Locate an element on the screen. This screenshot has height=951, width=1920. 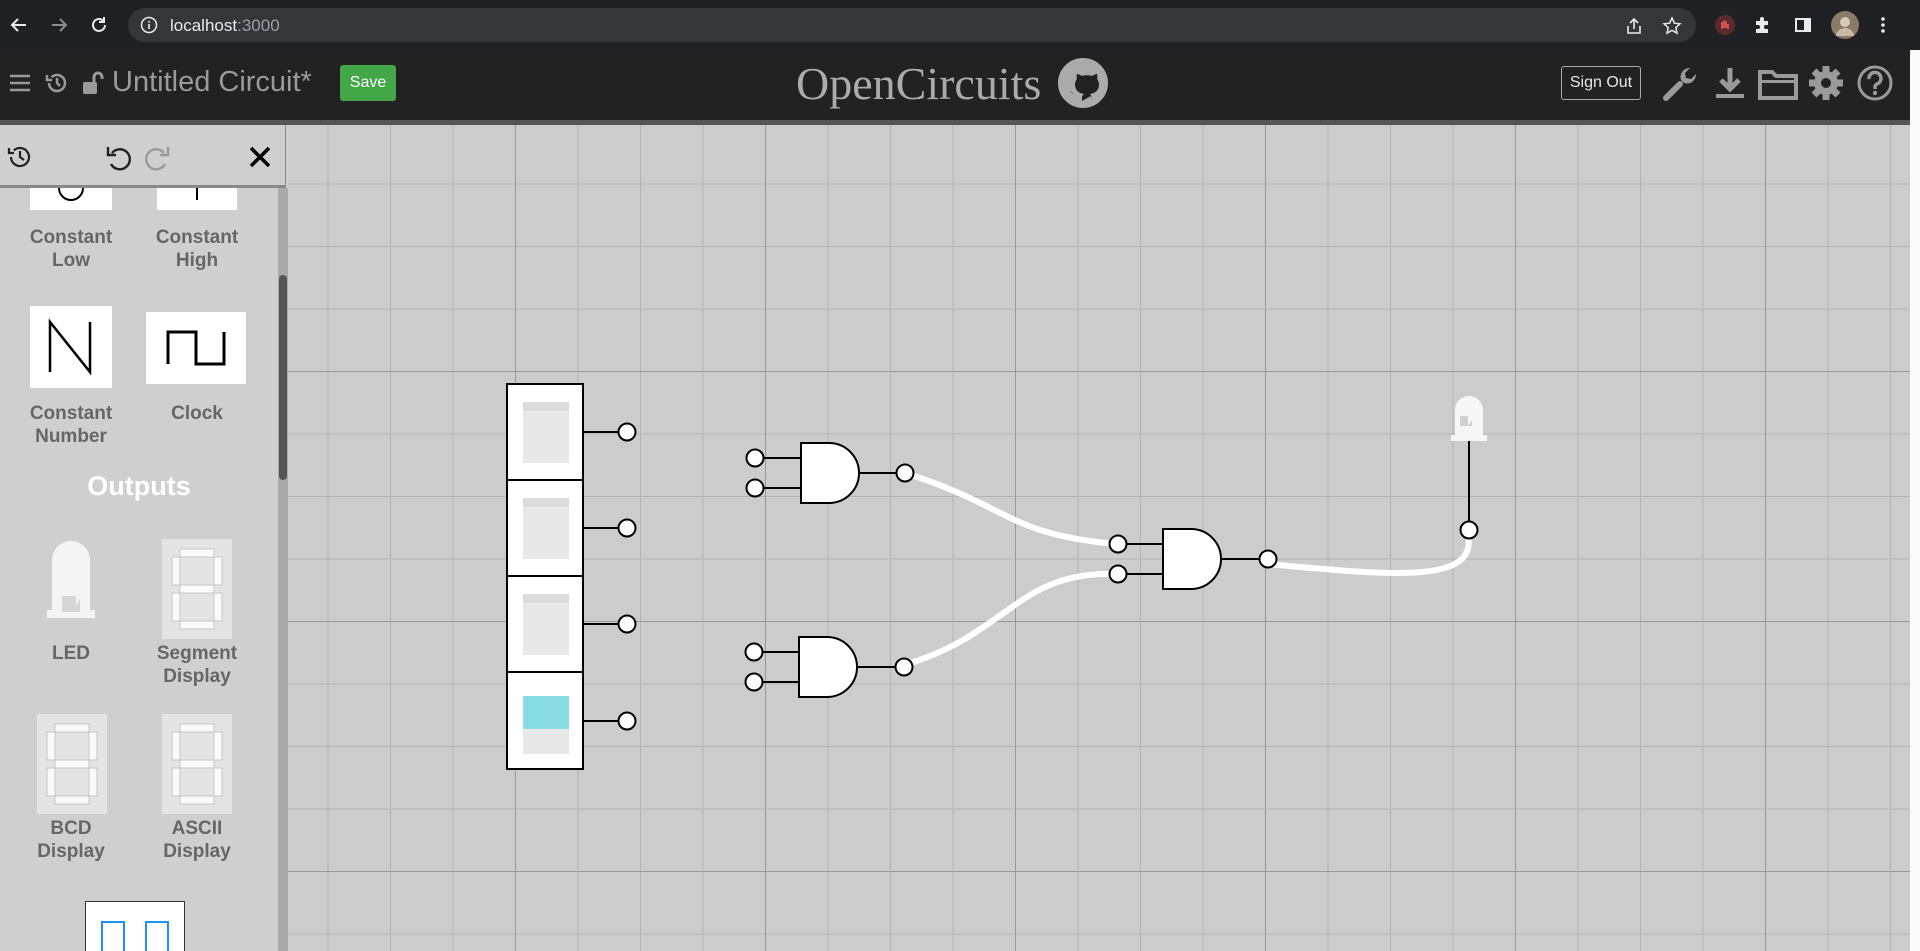
back-icon is located at coordinates (19, 25).